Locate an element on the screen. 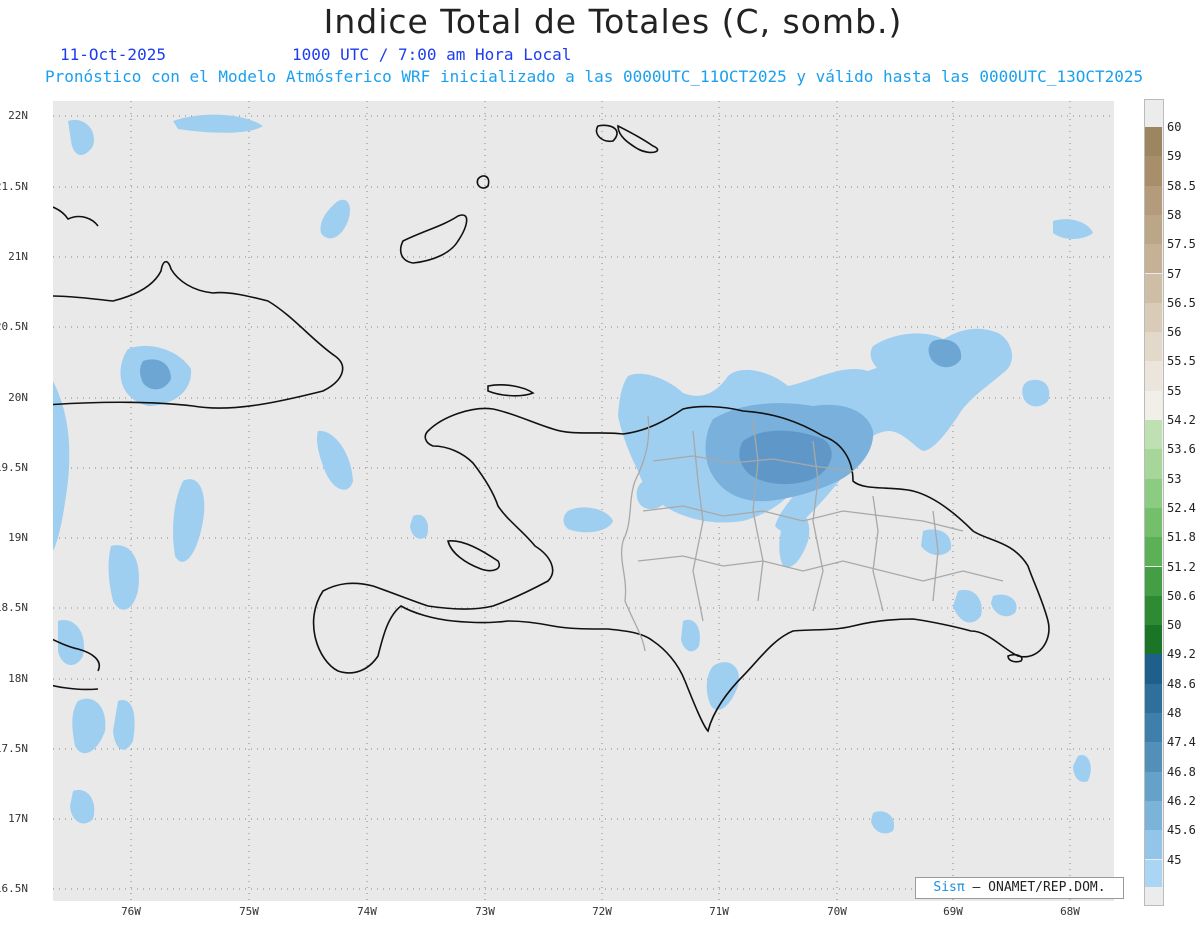  colorbar-label: 47.4 is located at coordinates (1181, 742).